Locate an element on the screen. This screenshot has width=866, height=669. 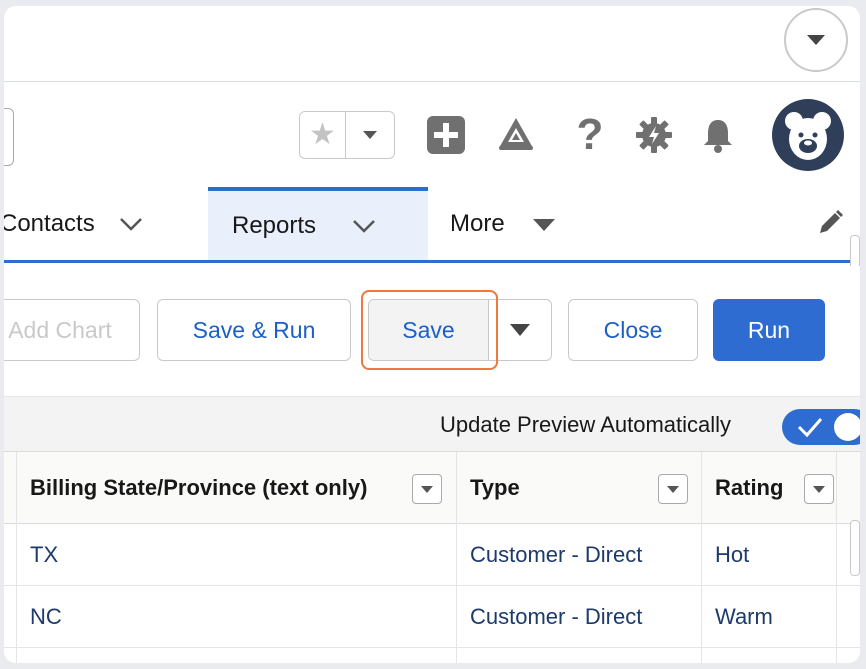
add-icon is located at coordinates (446, 135).